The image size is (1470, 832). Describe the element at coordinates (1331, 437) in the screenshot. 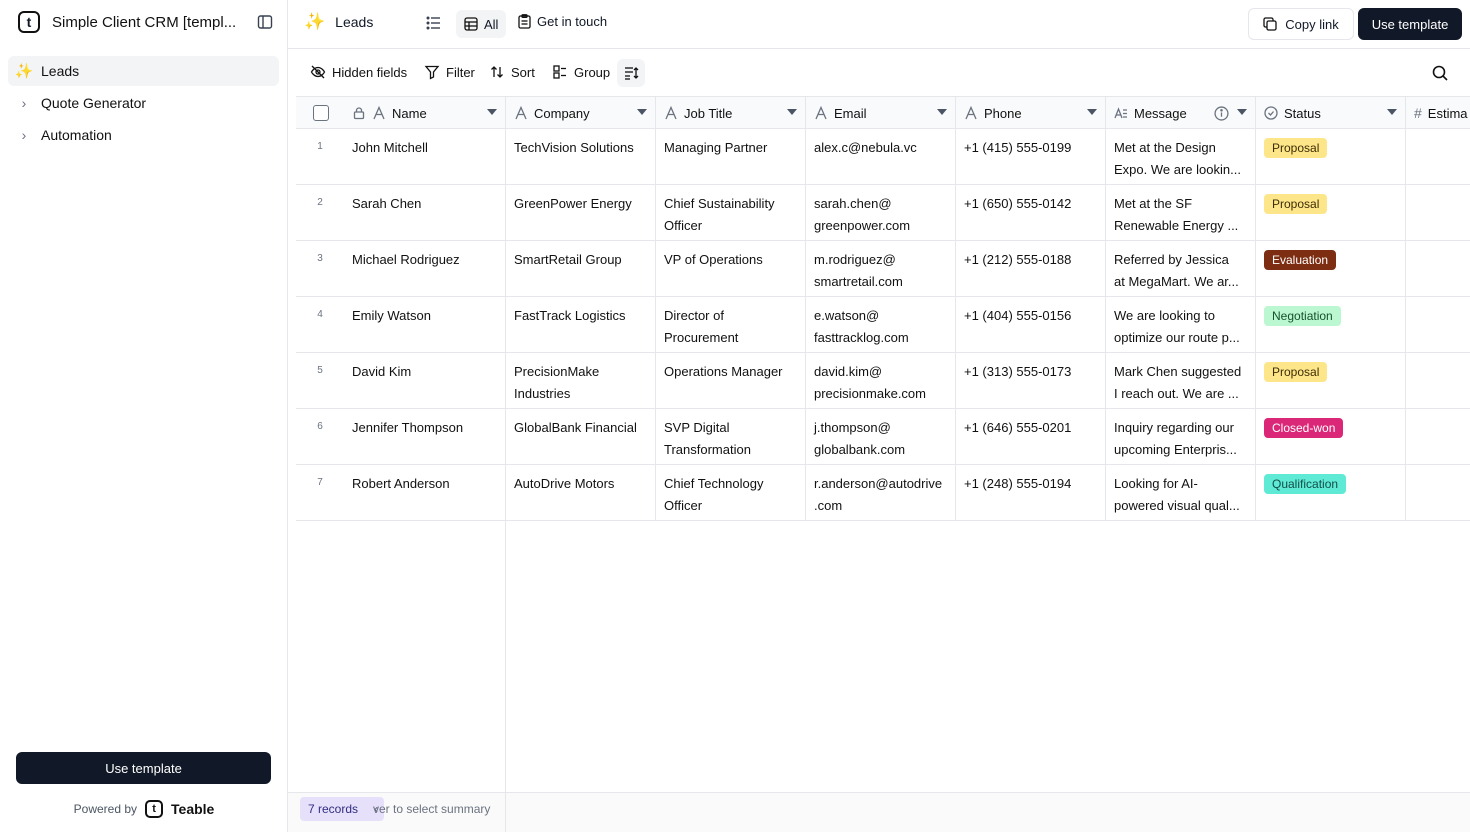

I see `cell-status: Closed-won` at that location.